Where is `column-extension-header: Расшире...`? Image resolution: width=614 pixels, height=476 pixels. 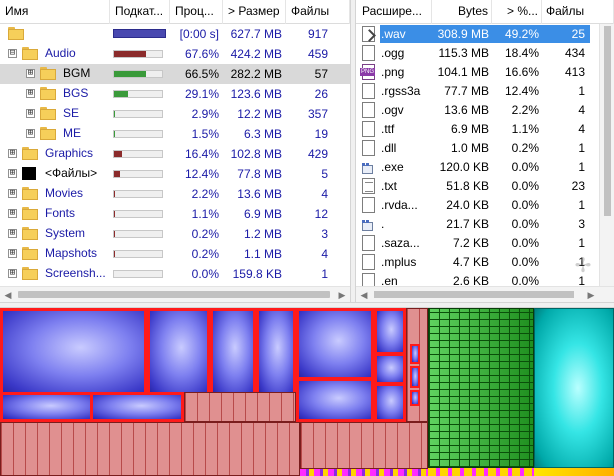
column-extension-header: Расшире... is located at coordinates (394, 12).